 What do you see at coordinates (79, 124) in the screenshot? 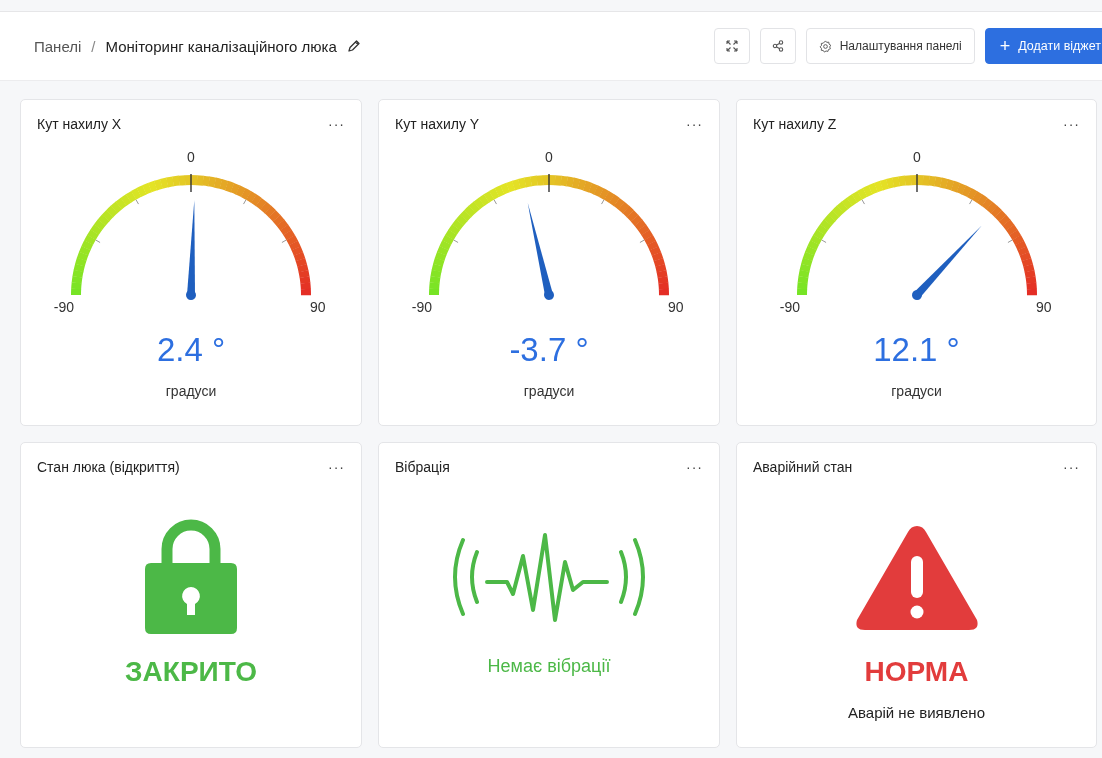
I see `widget-title: Кут нахилу X` at bounding box center [79, 124].